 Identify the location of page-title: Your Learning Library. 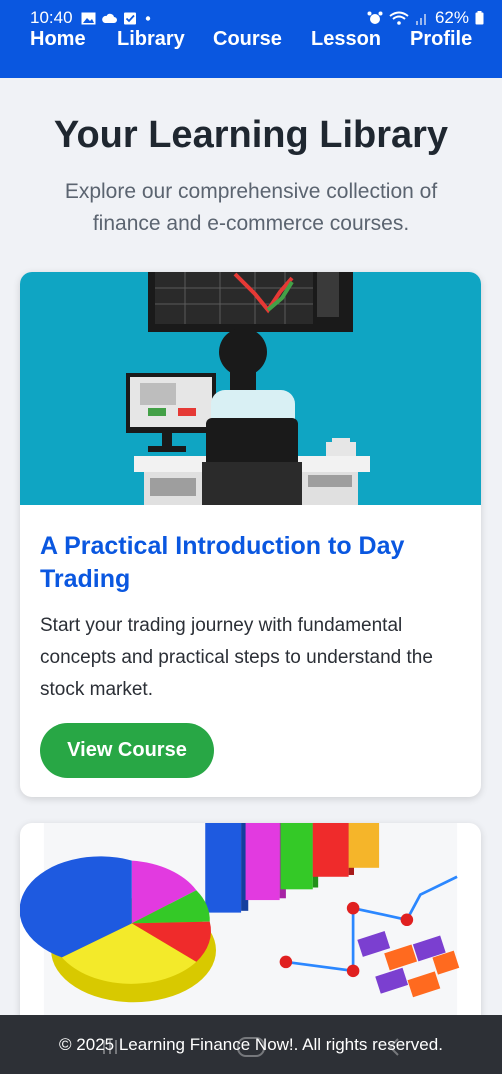
(251, 135).